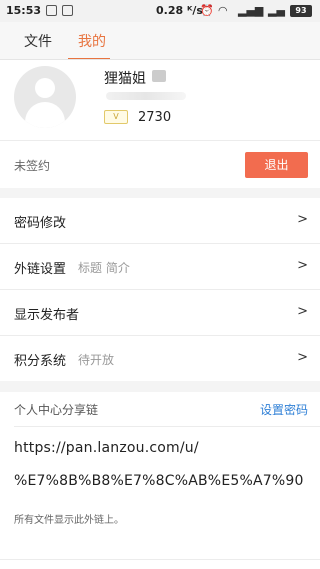  Describe the element at coordinates (40, 361) in the screenshot. I see `menu-item-label: 积分系统` at that location.